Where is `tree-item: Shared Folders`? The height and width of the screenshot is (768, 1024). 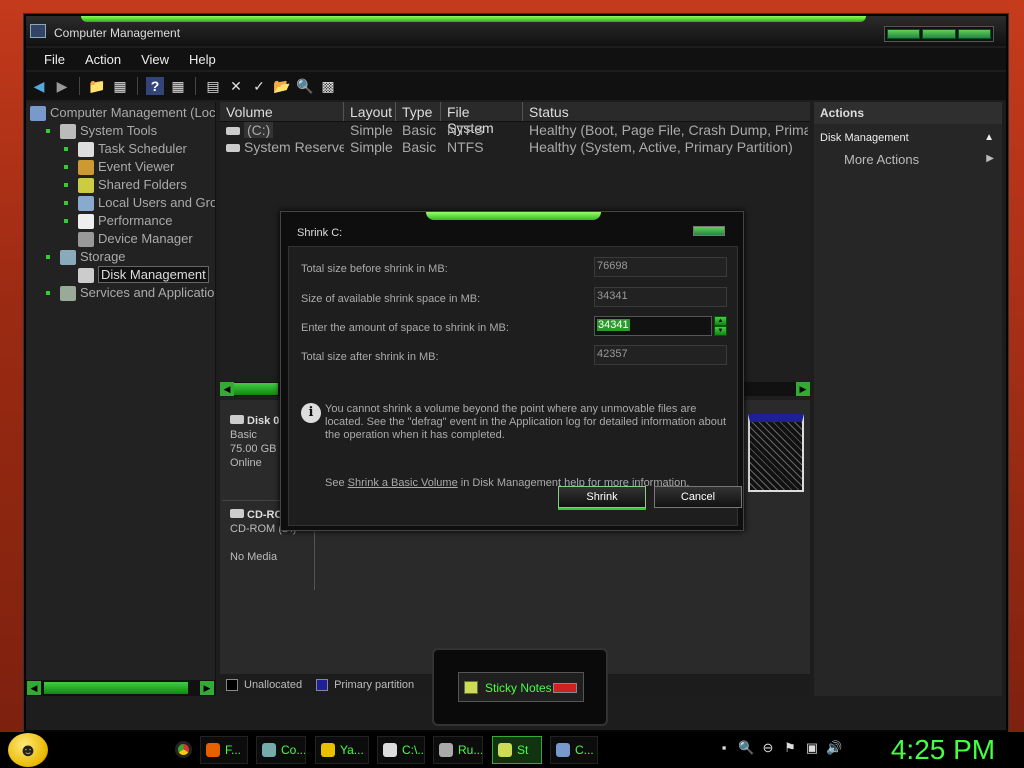
tree-item: Shared Folders is located at coordinates (120, 185).